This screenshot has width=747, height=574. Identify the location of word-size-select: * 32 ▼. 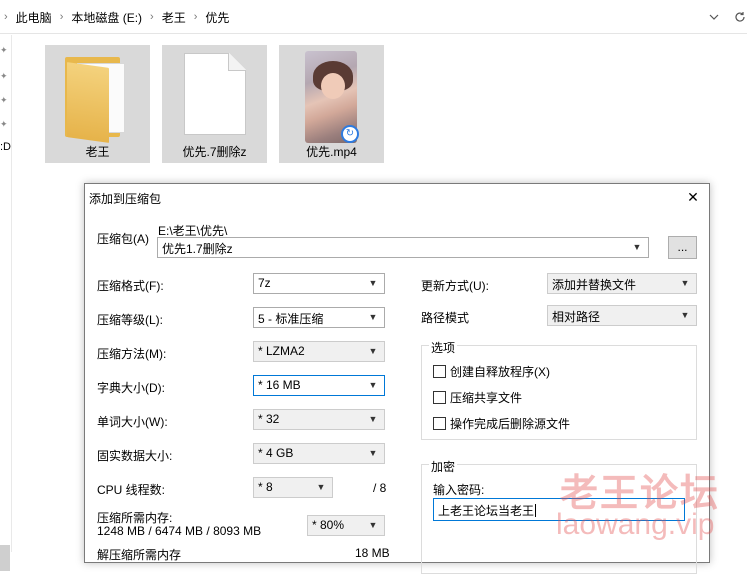
(319, 419).